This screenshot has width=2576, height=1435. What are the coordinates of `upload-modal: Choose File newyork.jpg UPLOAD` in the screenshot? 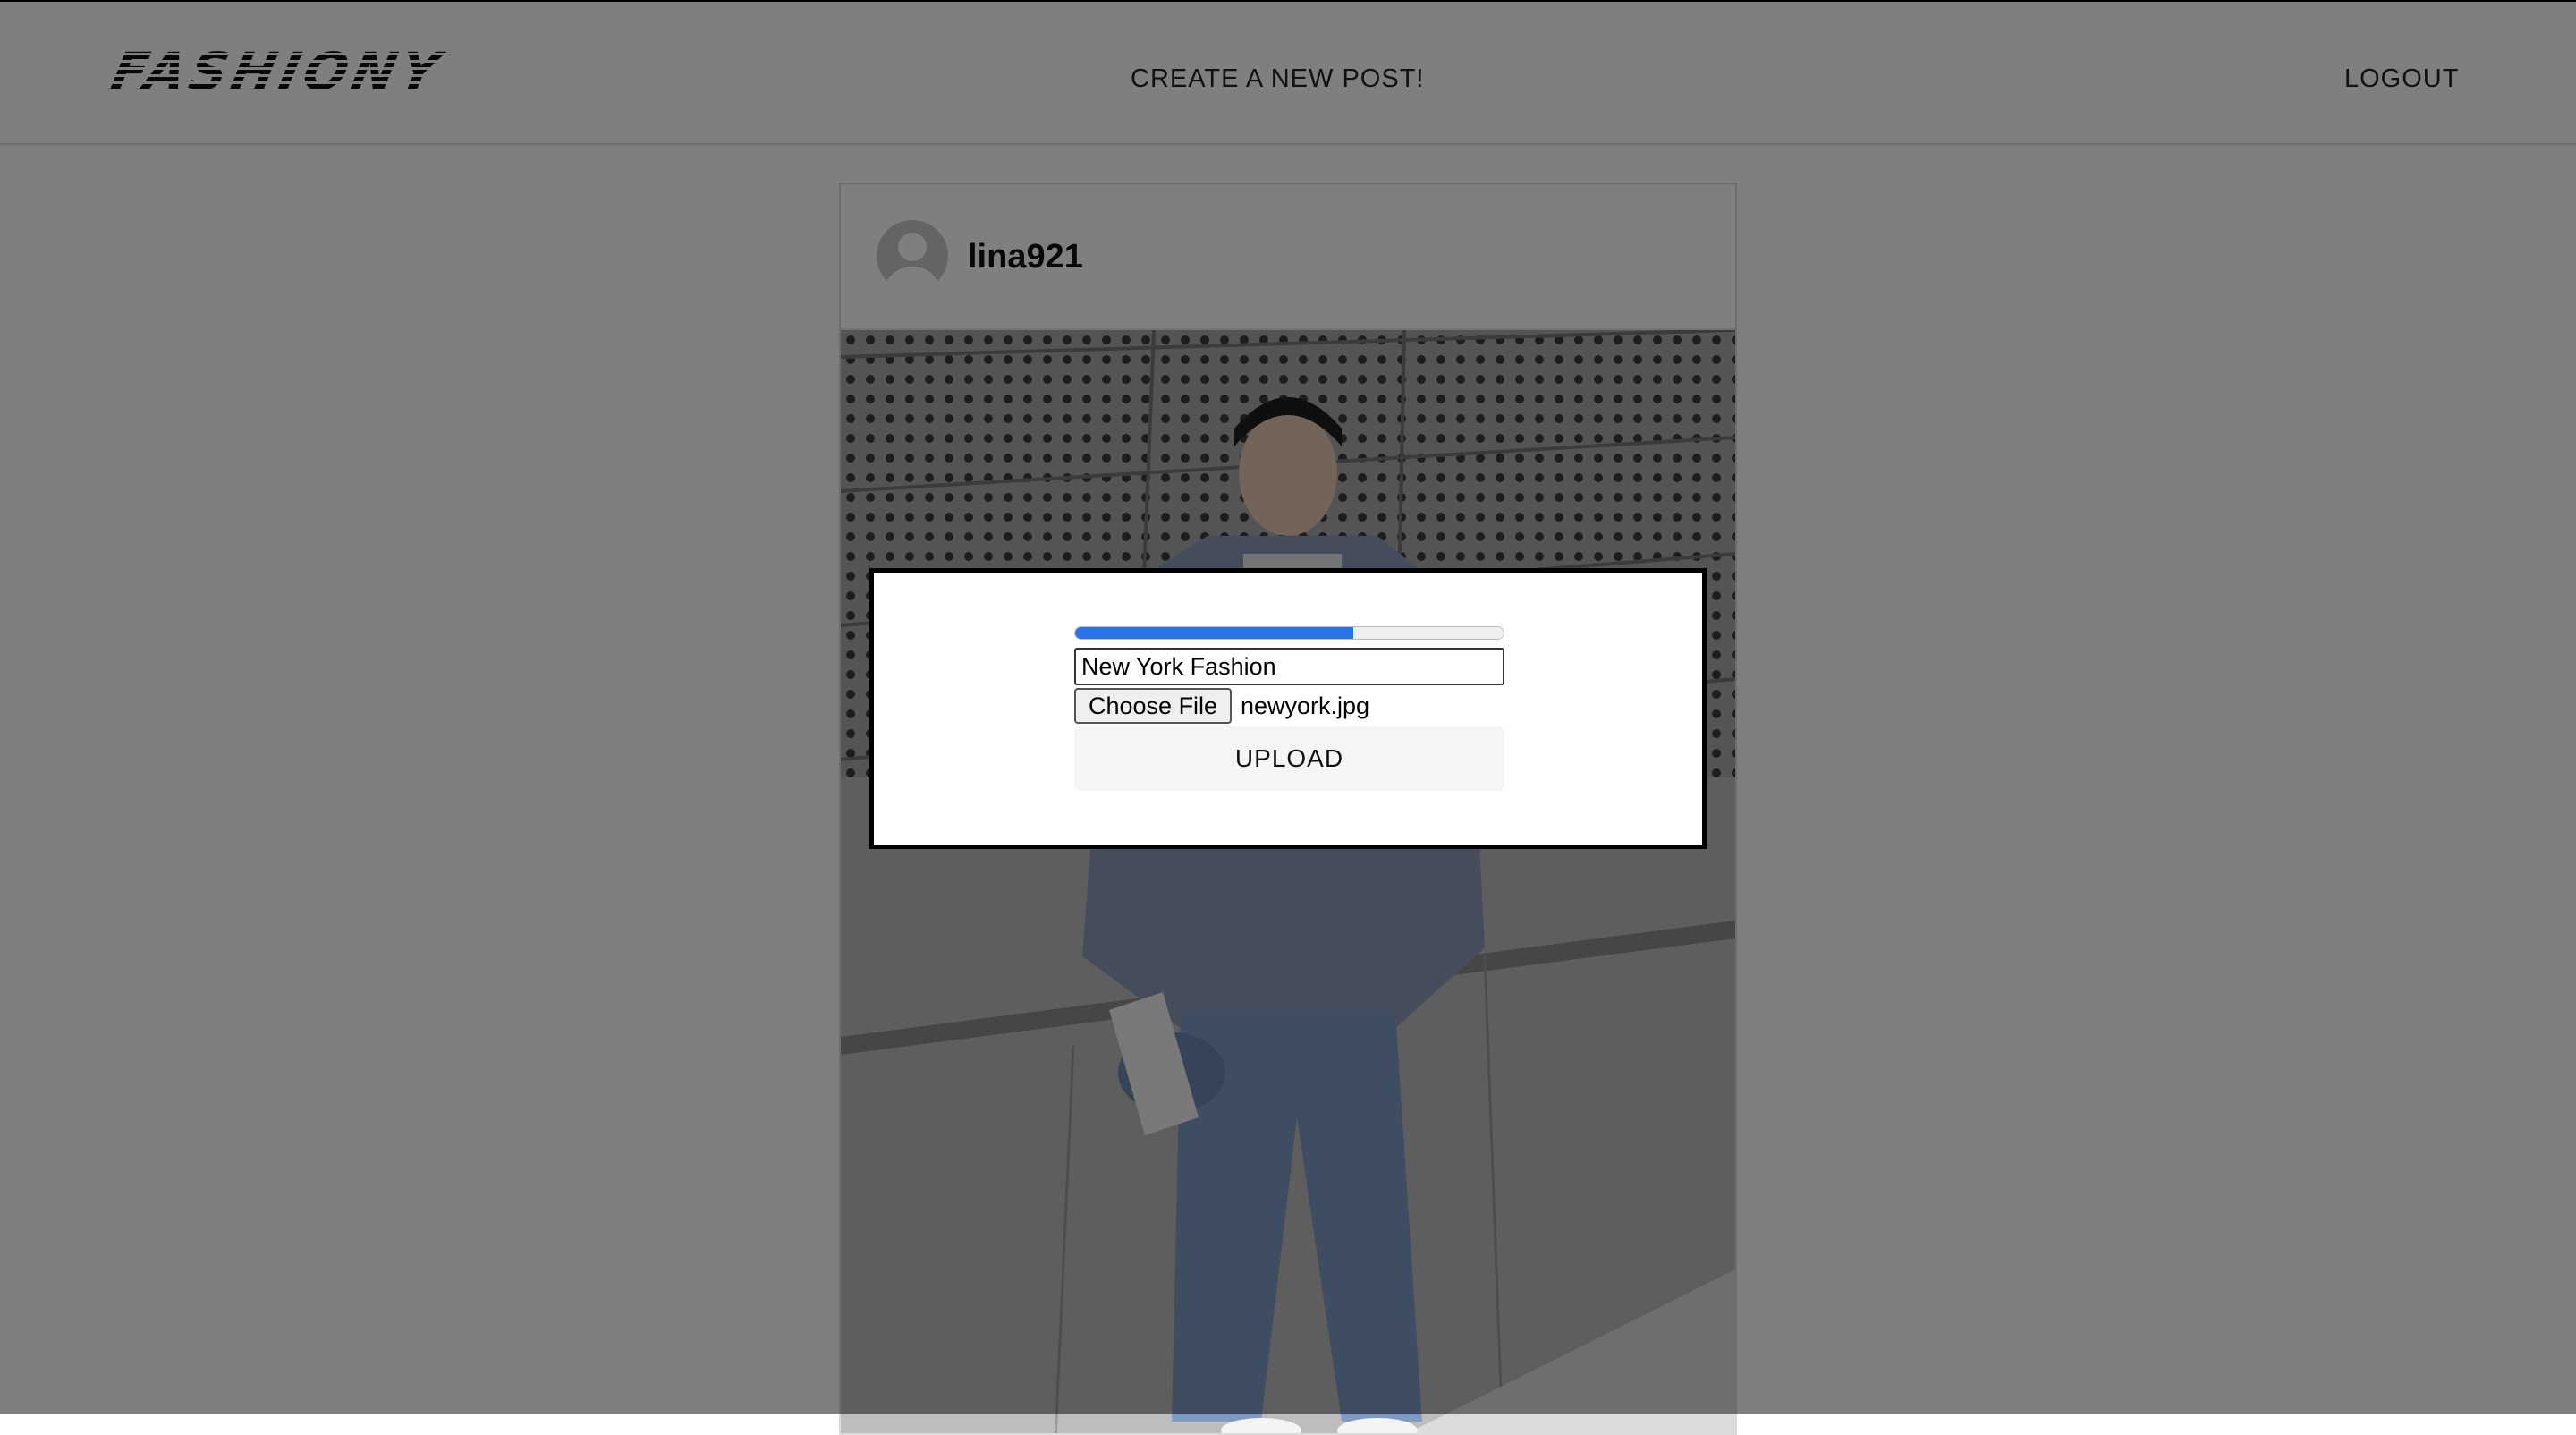 It's located at (1288, 708).